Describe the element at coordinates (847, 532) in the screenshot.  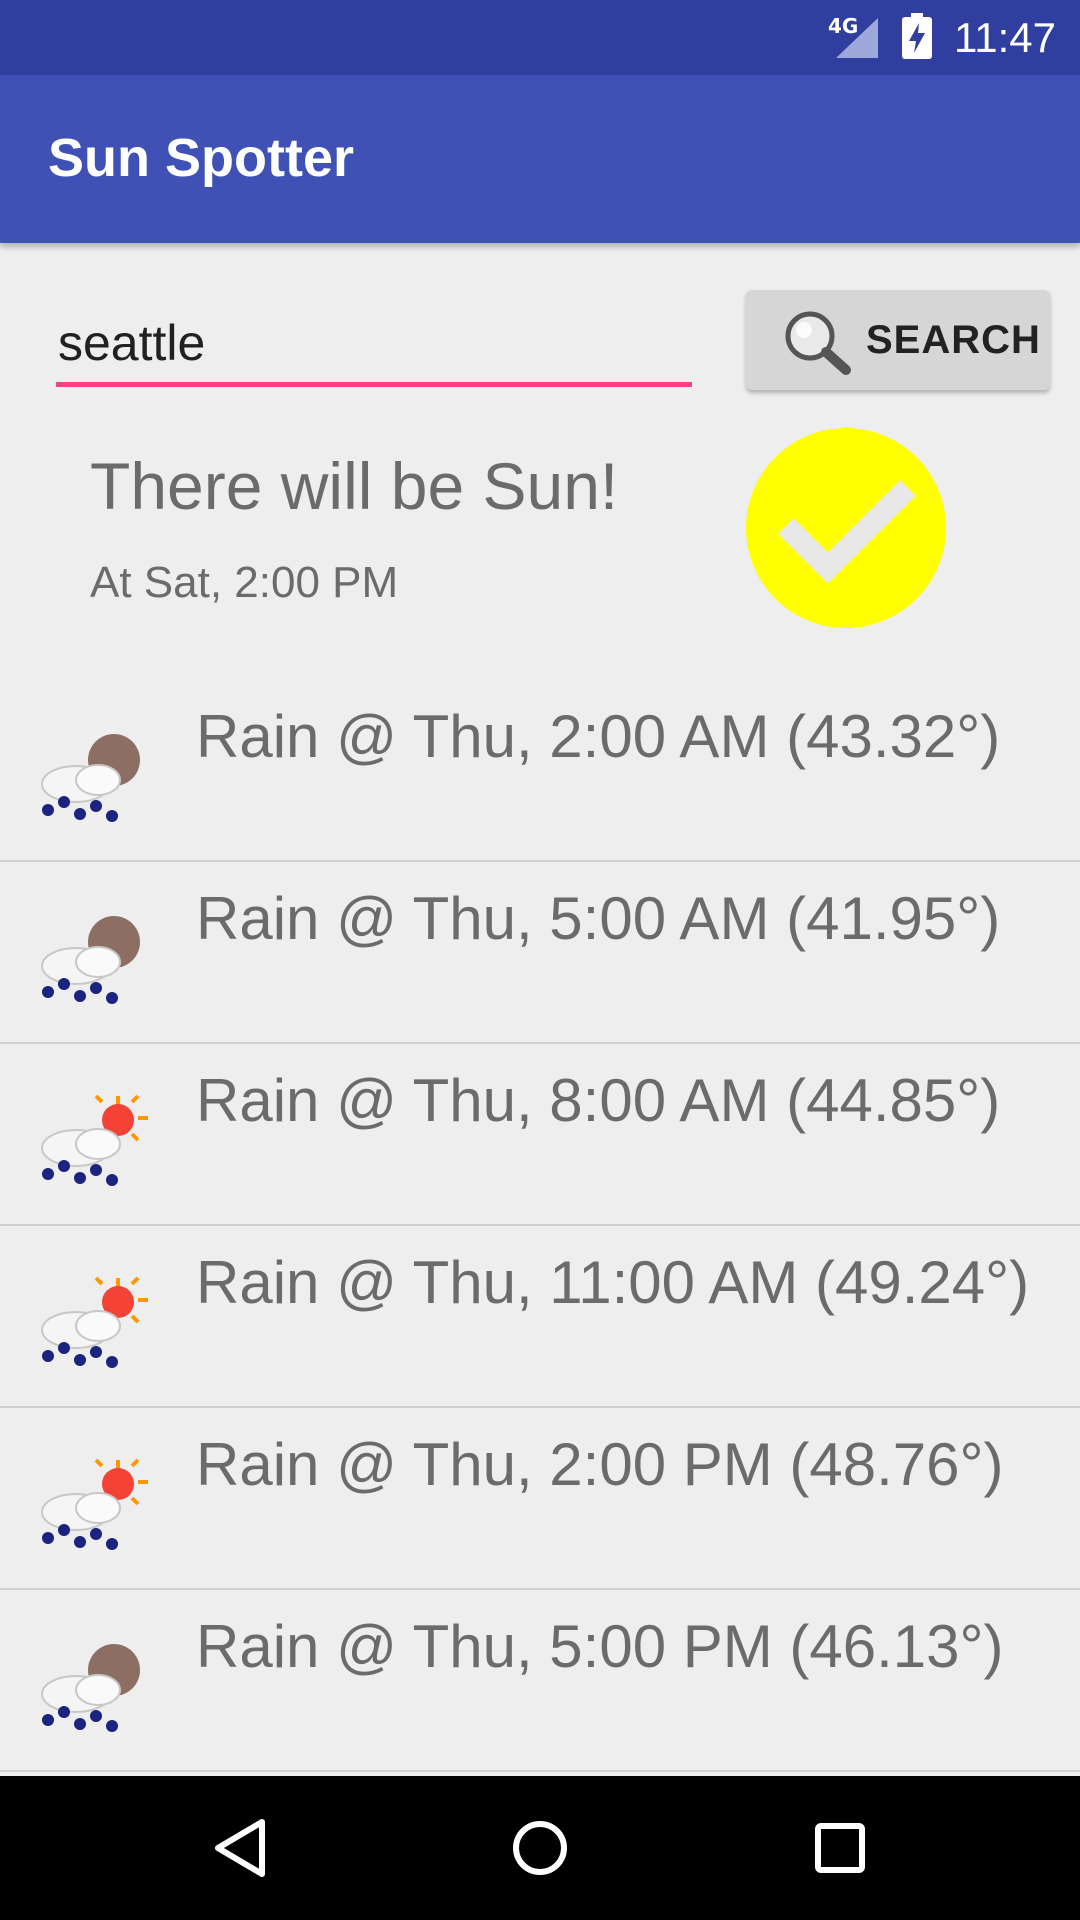
I see `checkmark-icon` at that location.